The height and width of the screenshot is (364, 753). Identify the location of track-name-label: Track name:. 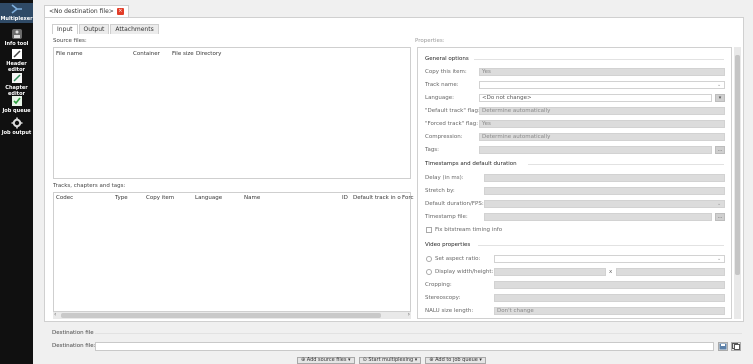
(442, 85).